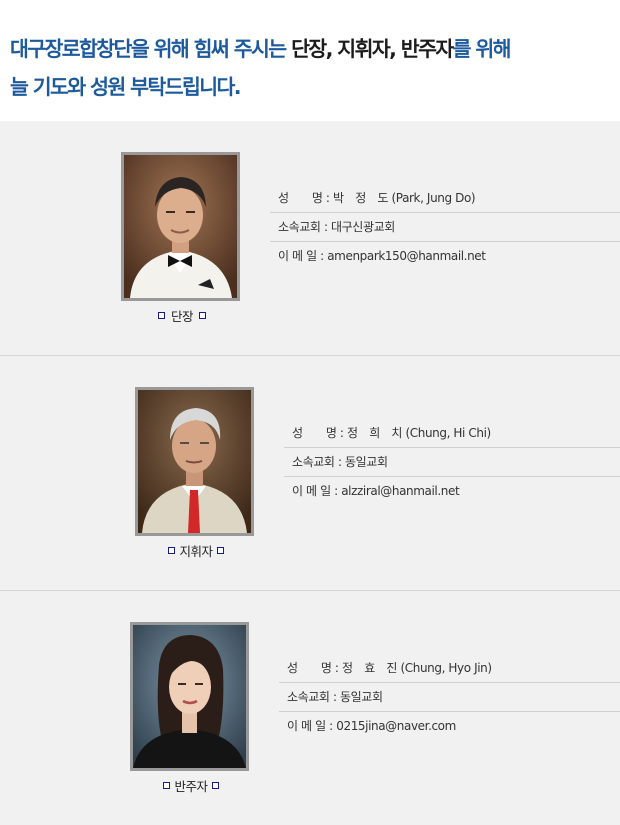  I want to click on name-row: 성 명 : 정 희 치 (Chung, Hi Chi), so click(452, 433).